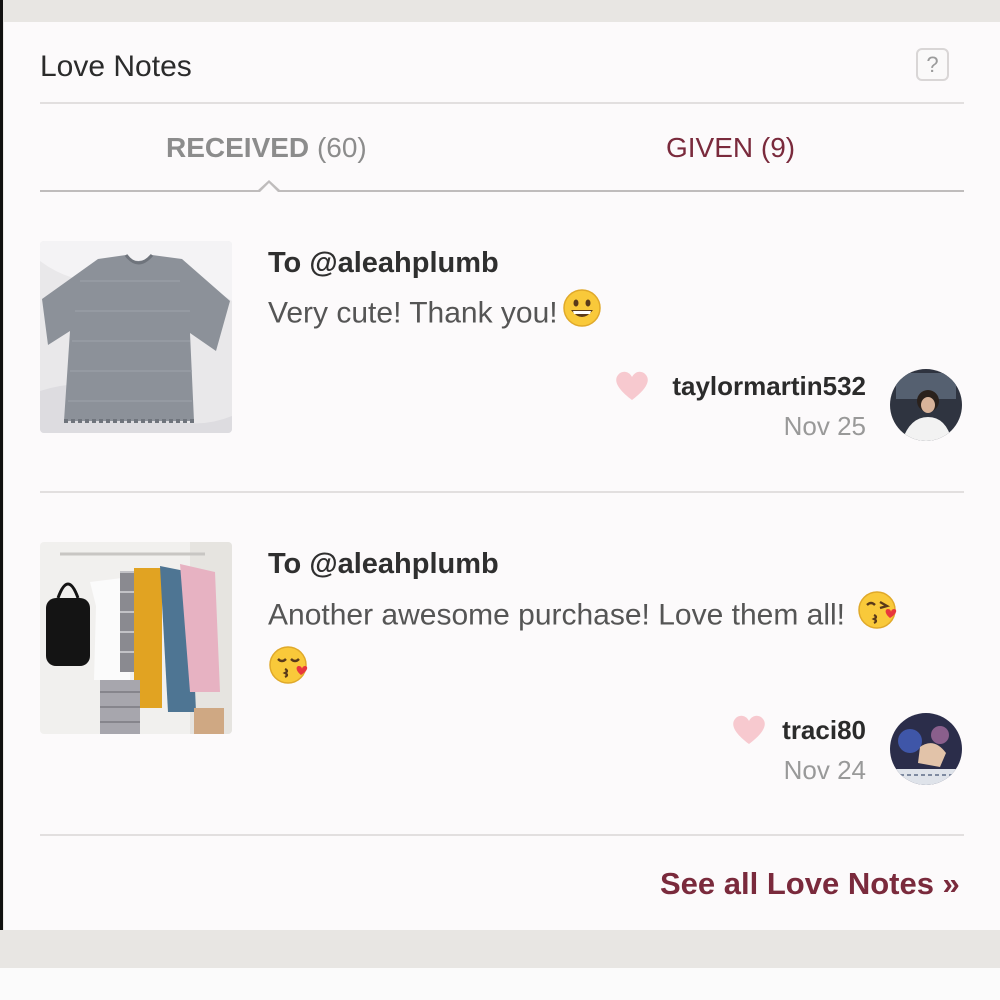  I want to click on note-message-row: Another awesome purchase! Love them all!, so click(613, 644).